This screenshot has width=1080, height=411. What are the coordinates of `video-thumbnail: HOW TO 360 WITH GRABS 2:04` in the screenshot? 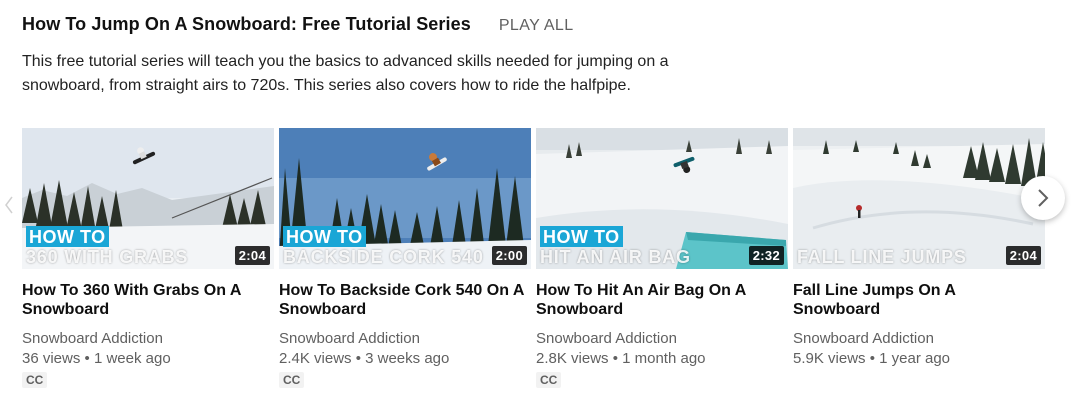 It's located at (148, 198).